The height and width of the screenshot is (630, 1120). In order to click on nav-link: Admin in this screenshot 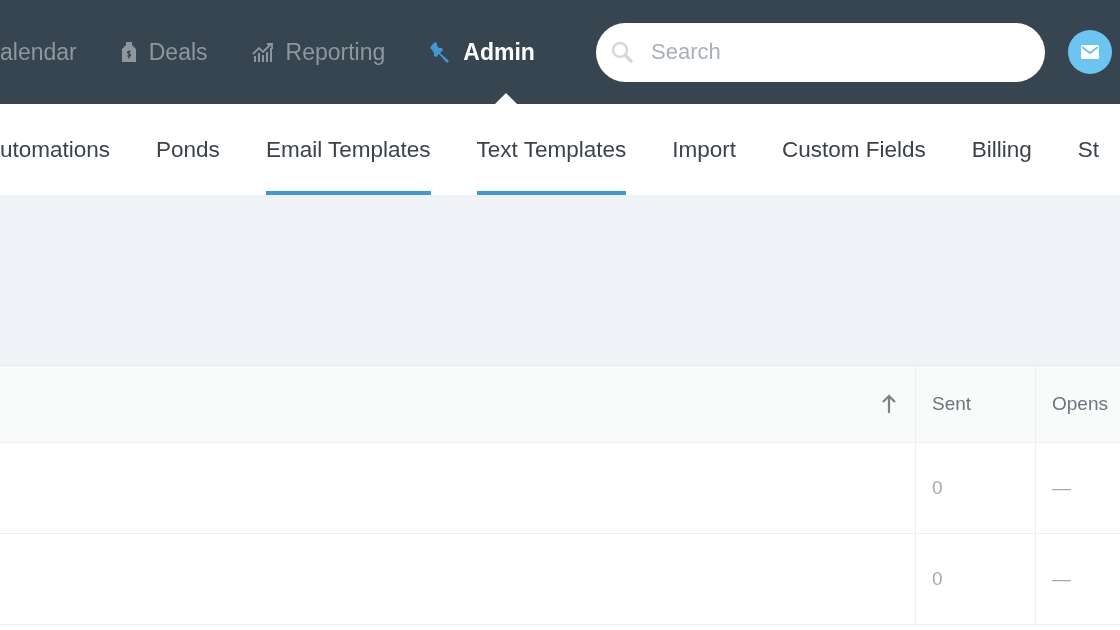, I will do `click(482, 52)`.